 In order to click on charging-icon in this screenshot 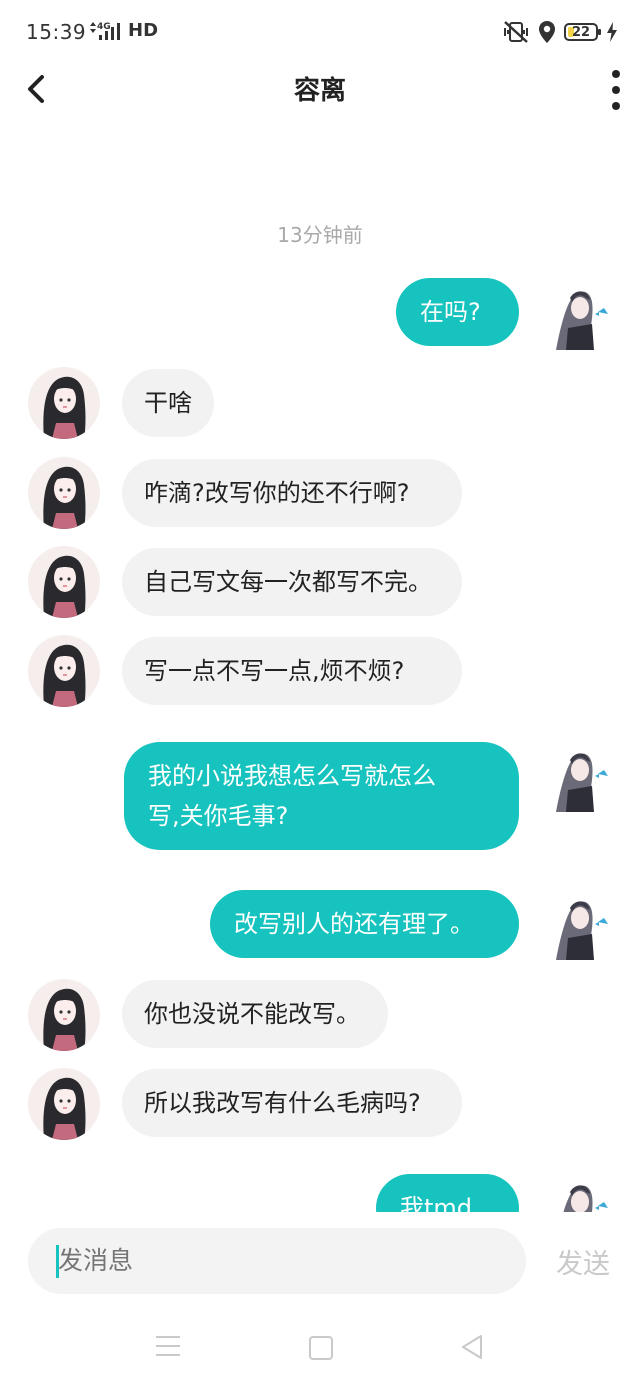, I will do `click(612, 32)`.